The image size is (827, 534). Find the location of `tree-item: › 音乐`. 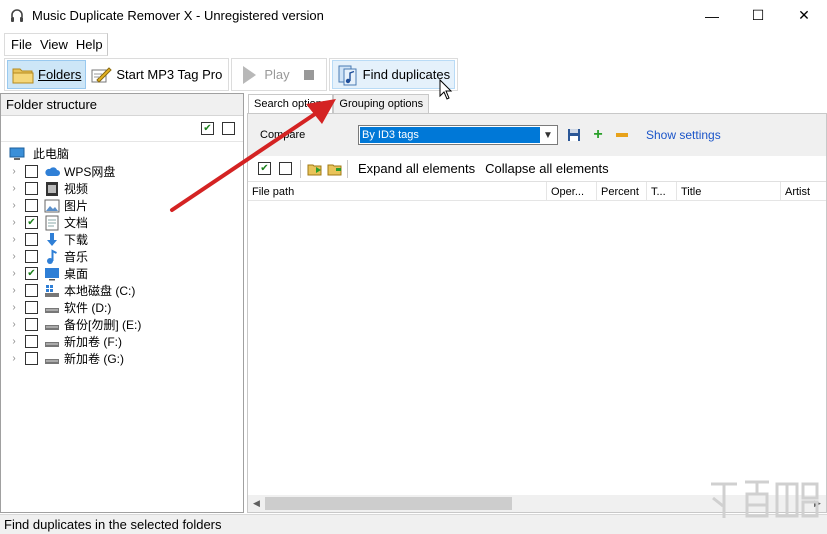

tree-item: › 音乐 is located at coordinates (122, 256).